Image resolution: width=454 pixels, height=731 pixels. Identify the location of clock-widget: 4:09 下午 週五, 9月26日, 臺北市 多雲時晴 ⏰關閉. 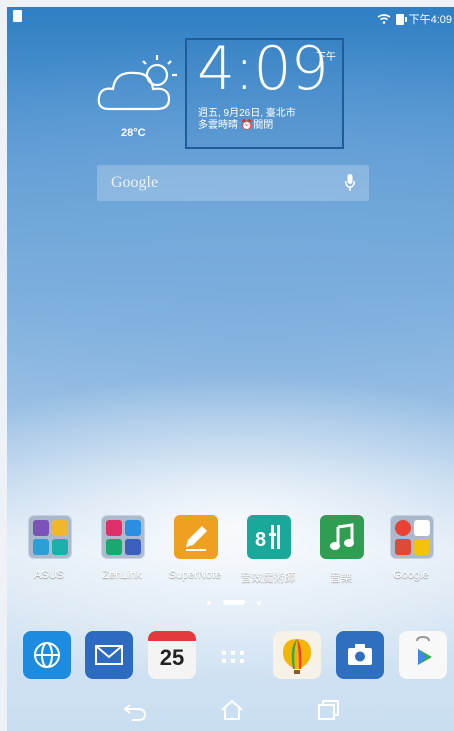
(264, 91).